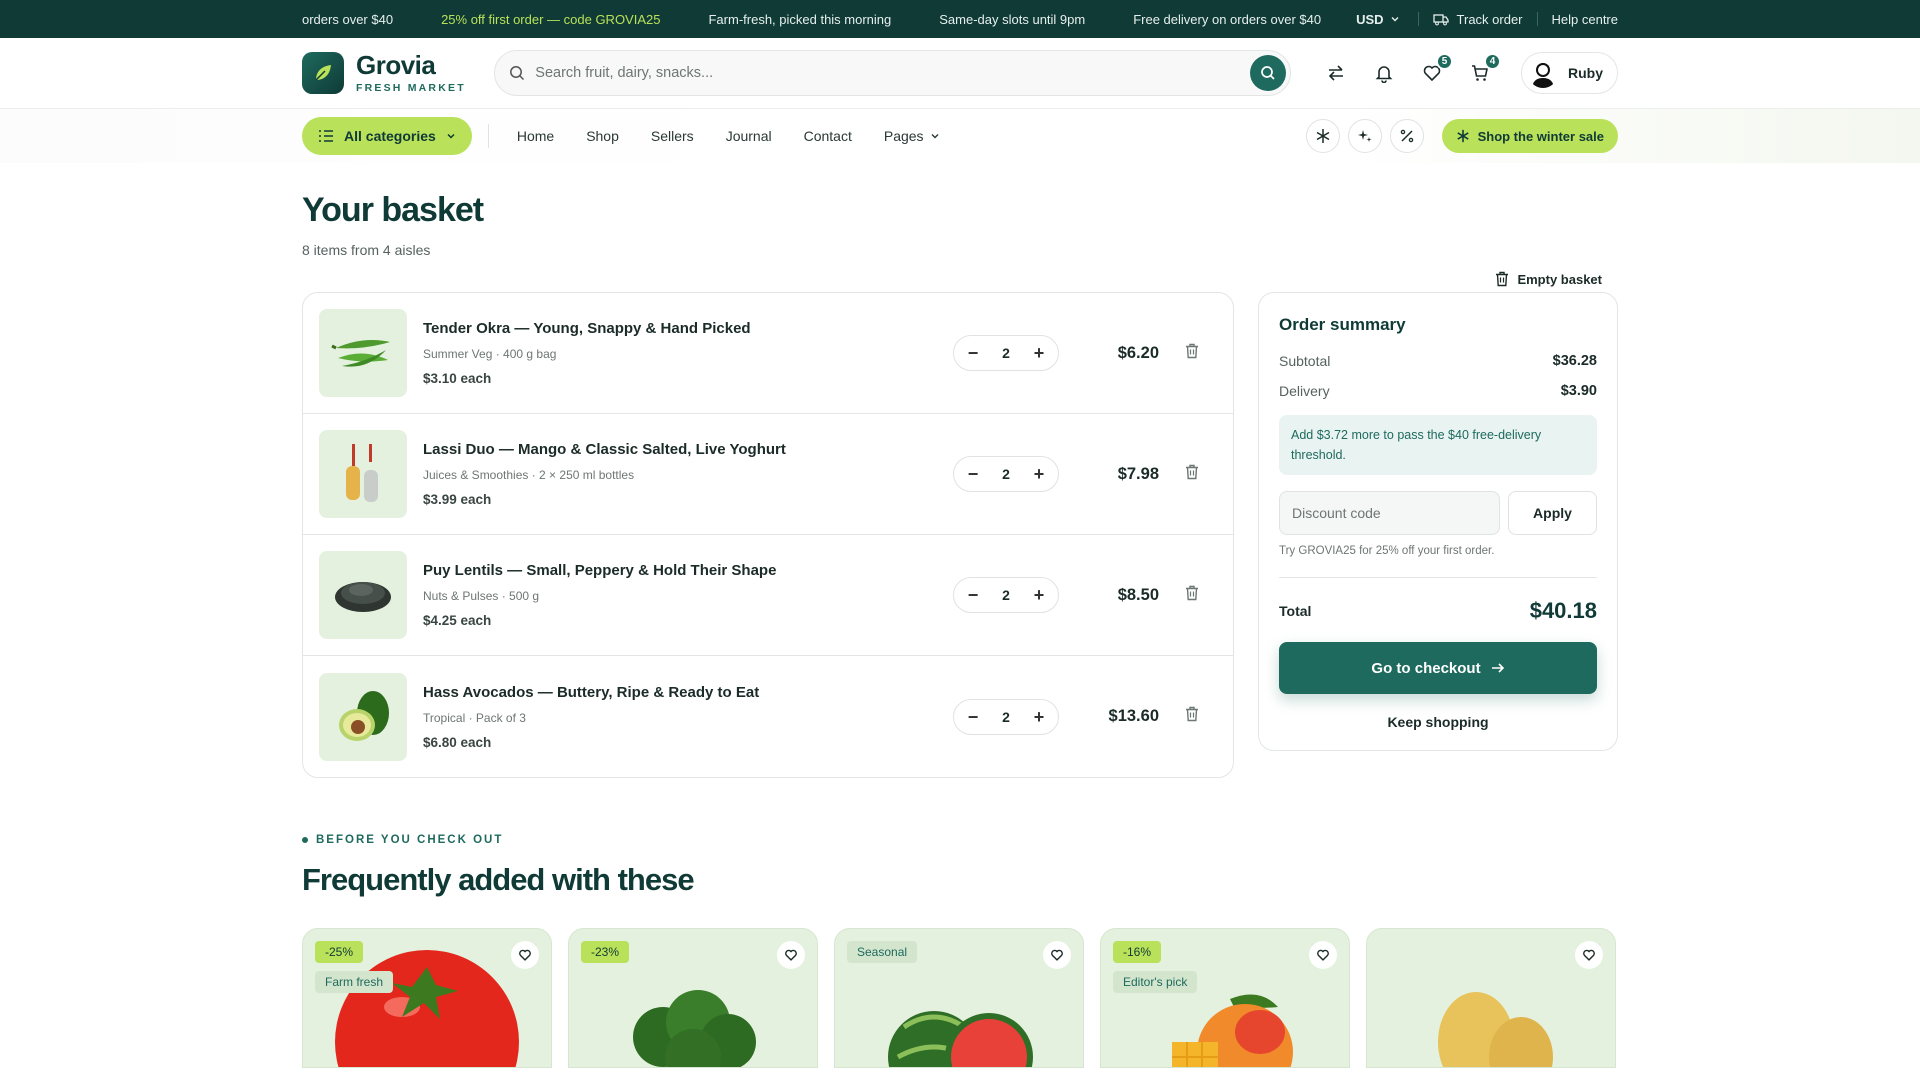 The image size is (1920, 1080). Describe the element at coordinates (326, 136) in the screenshot. I see `list-icon` at that location.